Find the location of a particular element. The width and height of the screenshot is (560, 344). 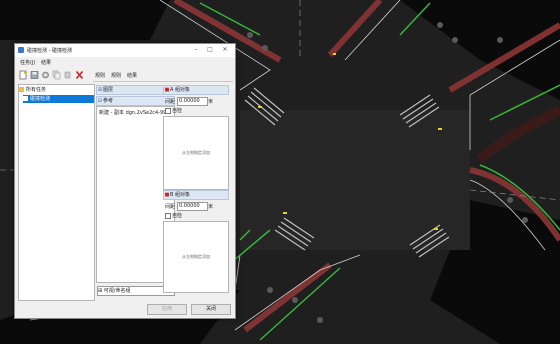

group-a-list: 从左侧指定添加 is located at coordinates (196, 153).